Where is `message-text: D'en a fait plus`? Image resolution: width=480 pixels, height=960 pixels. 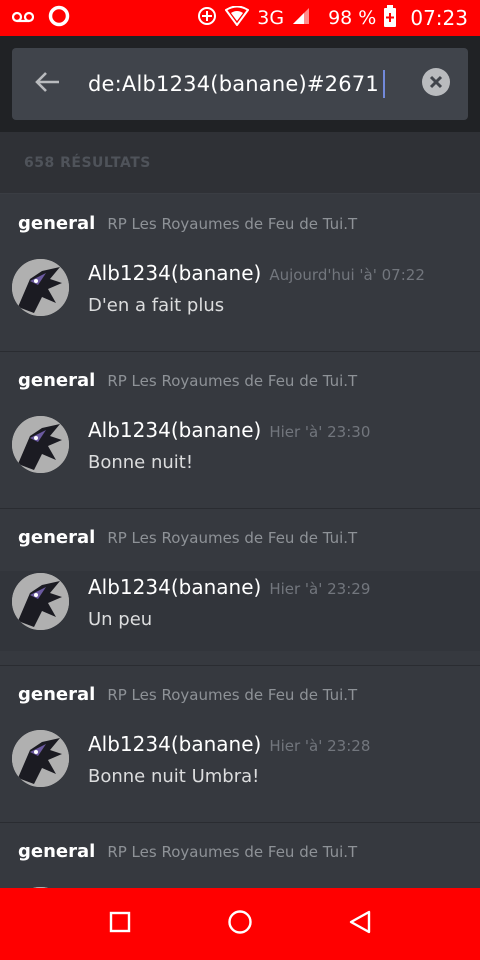
message-text: D'en a fait plus is located at coordinates (156, 305).